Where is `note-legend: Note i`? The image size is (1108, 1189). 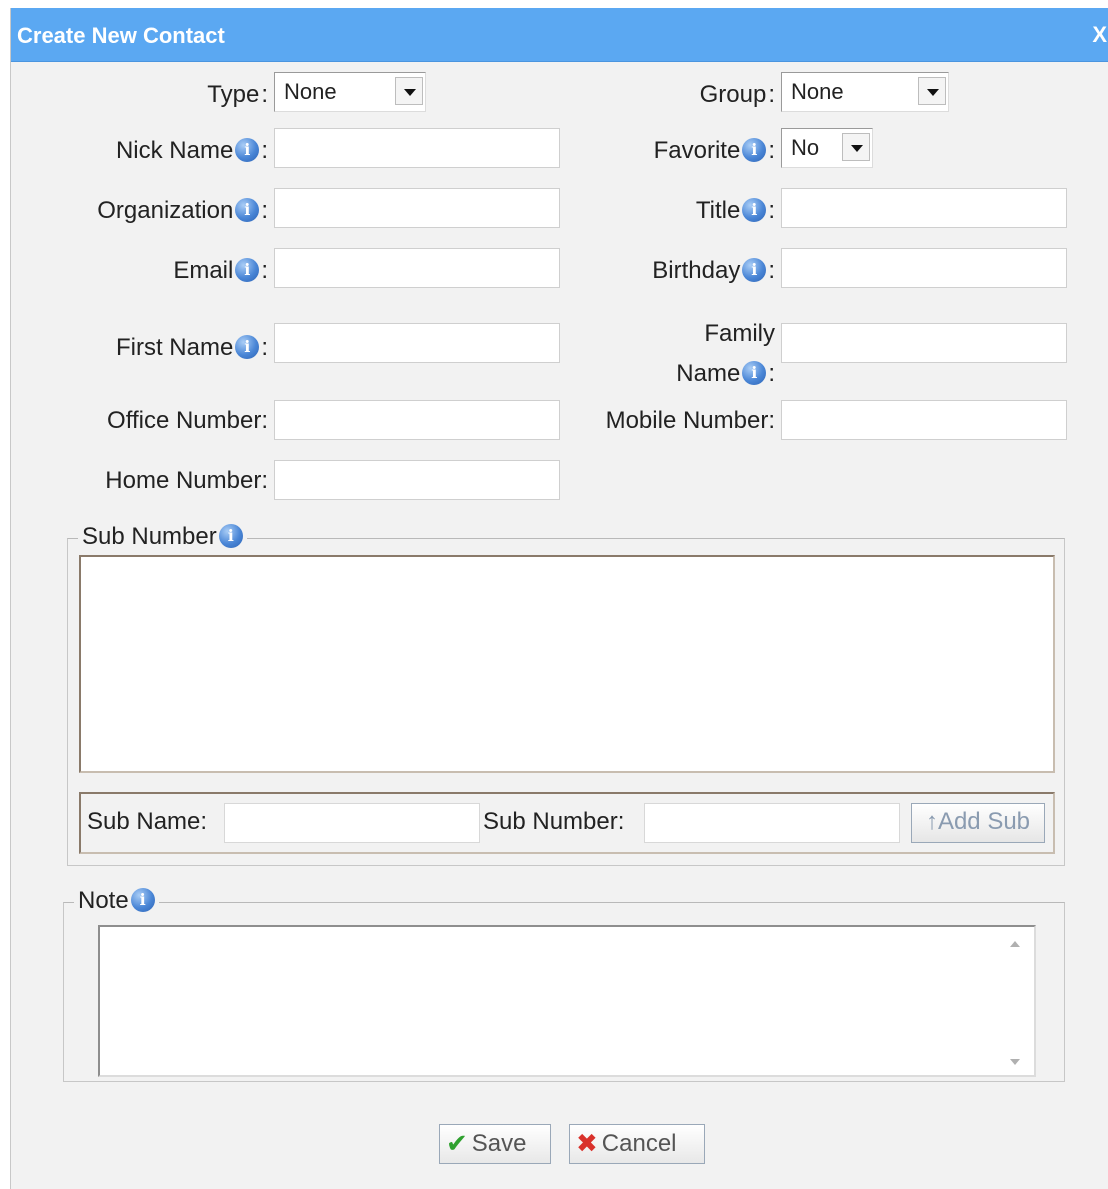
note-legend: Note i is located at coordinates (116, 901).